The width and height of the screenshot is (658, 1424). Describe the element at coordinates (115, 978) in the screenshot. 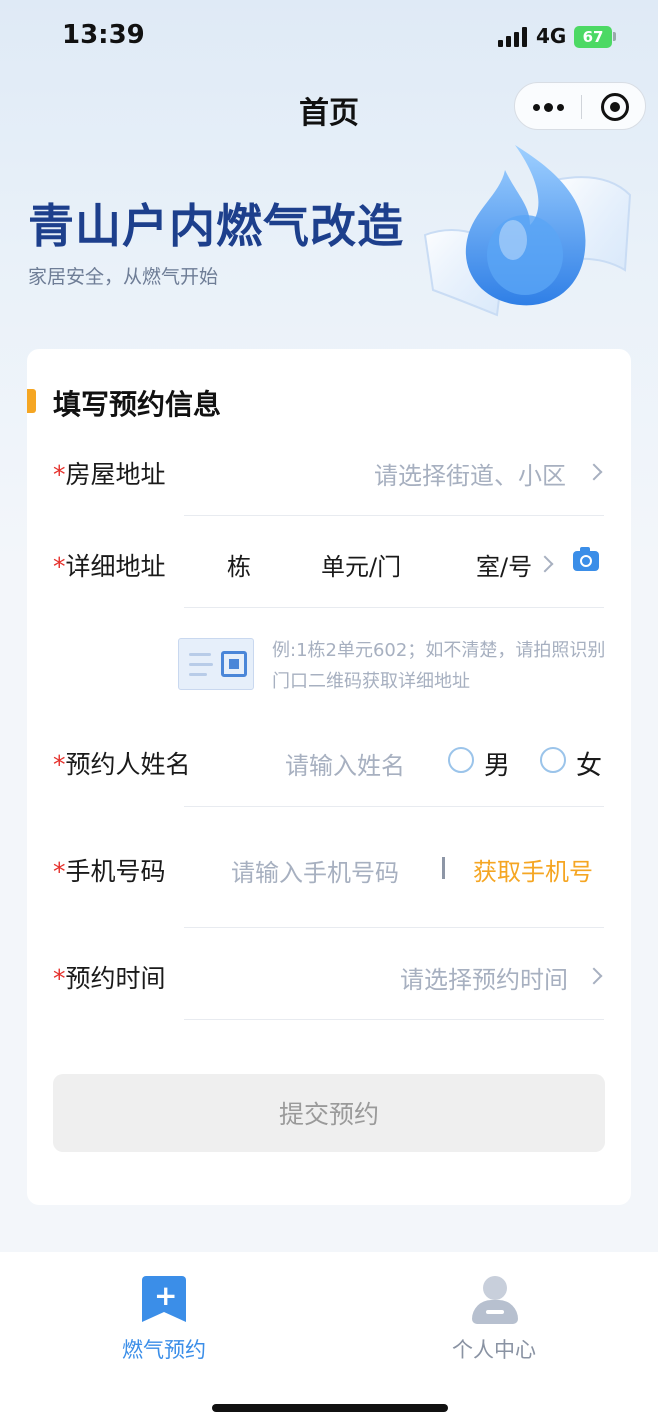

I see `time-label-text: 预约时间` at that location.